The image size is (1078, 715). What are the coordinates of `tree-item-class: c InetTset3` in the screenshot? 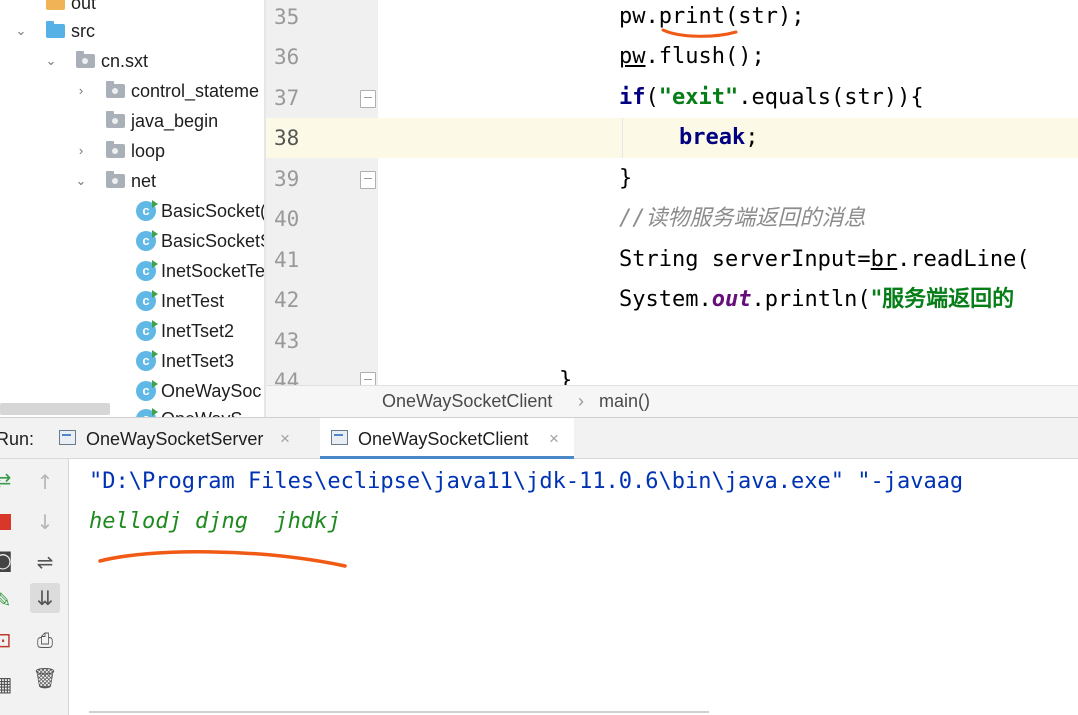 It's located at (132, 361).